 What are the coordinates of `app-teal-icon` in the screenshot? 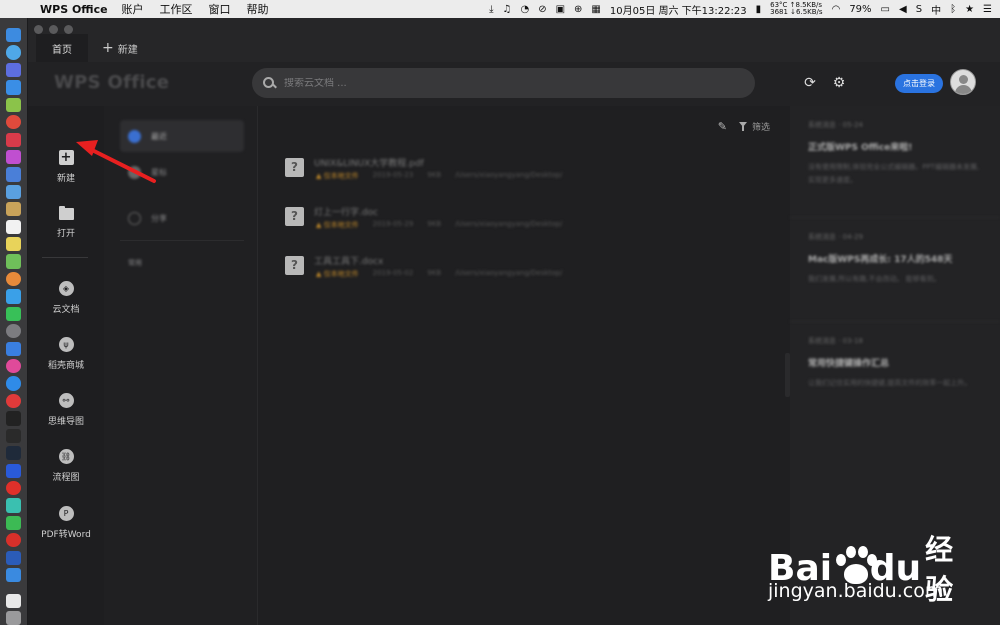 It's located at (13, 505).